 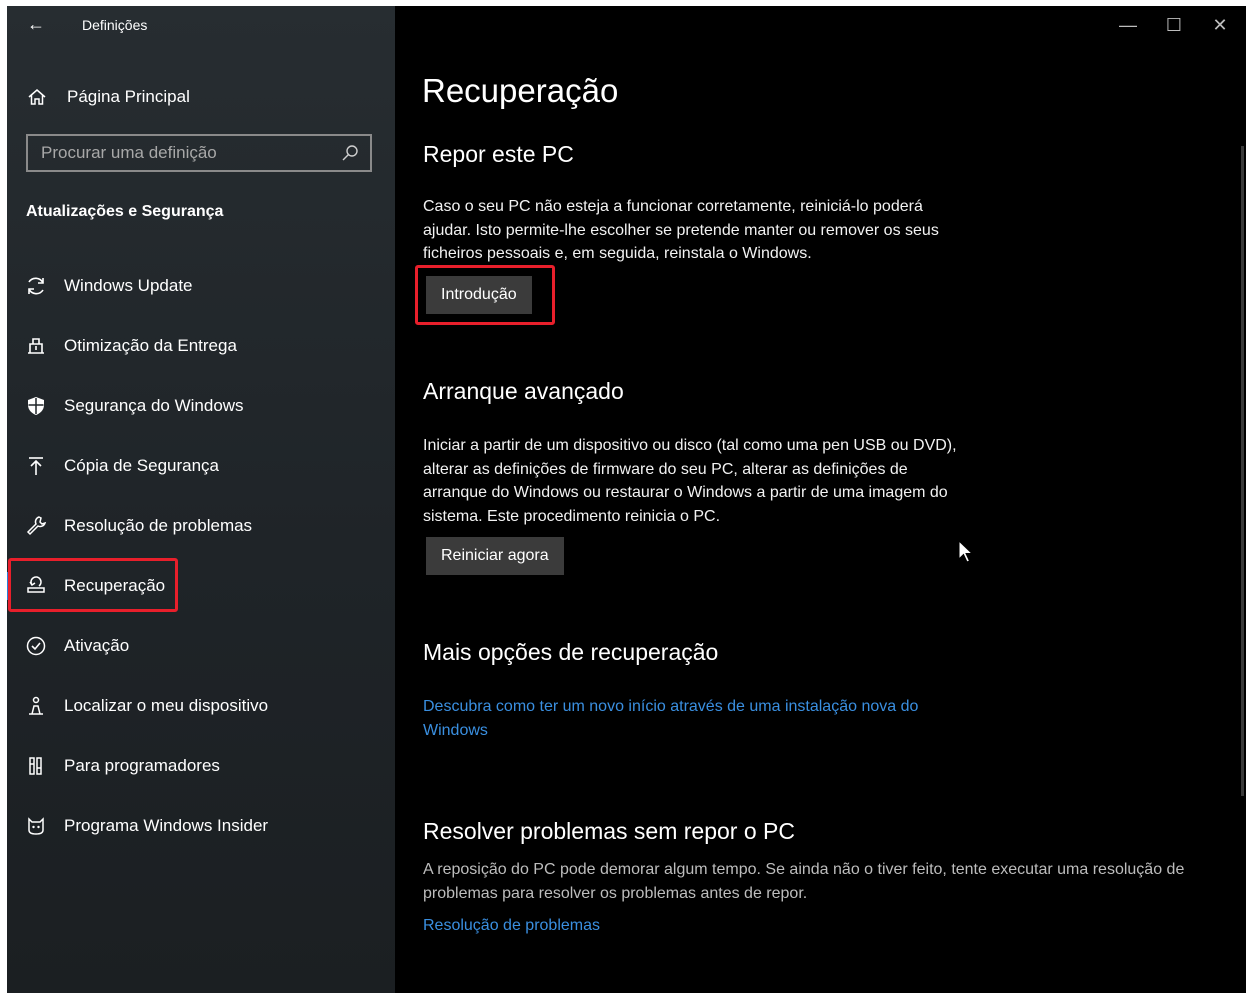 What do you see at coordinates (142, 765) in the screenshot?
I see `sidebar-item-label: Para programadores` at bounding box center [142, 765].